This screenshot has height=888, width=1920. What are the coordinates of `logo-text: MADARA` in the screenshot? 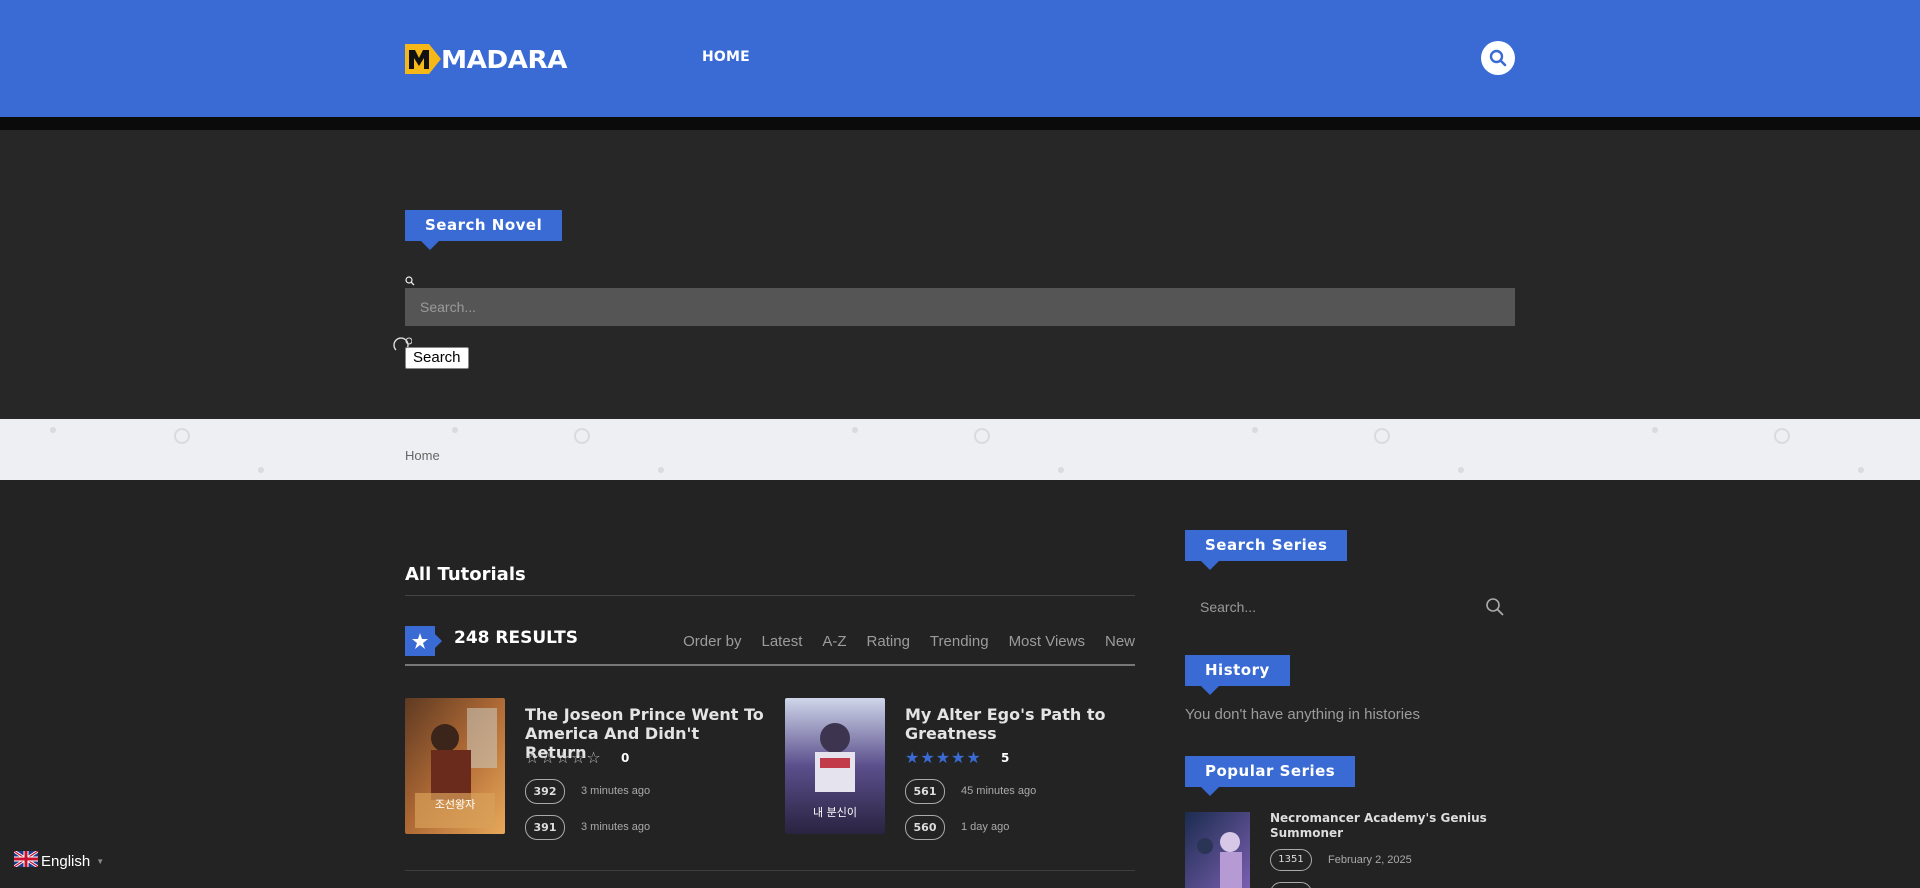 It's located at (504, 59).